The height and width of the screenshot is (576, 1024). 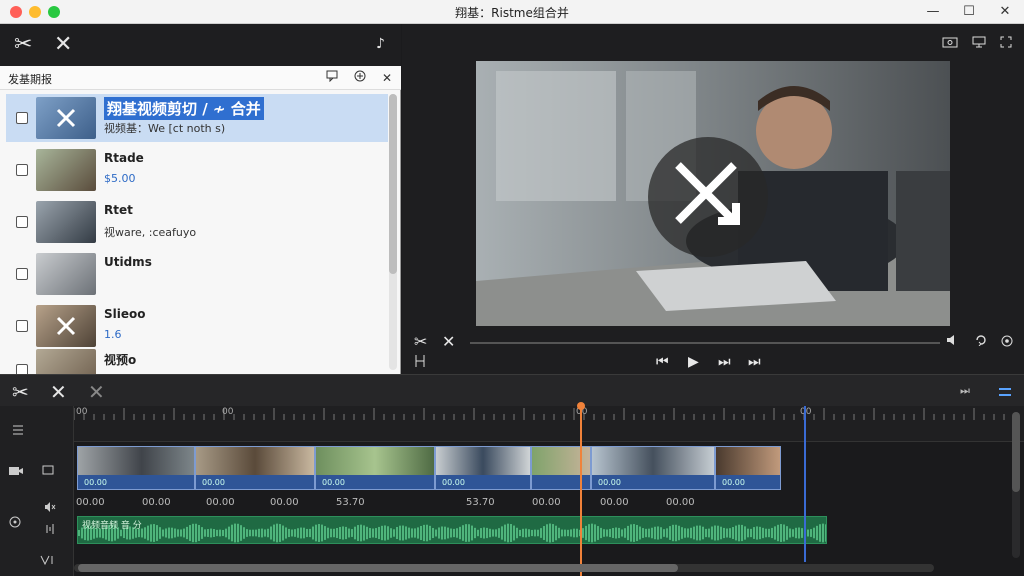 What do you see at coordinates (30, 79) in the screenshot?
I see `panel-title: 发基期报` at bounding box center [30, 79].